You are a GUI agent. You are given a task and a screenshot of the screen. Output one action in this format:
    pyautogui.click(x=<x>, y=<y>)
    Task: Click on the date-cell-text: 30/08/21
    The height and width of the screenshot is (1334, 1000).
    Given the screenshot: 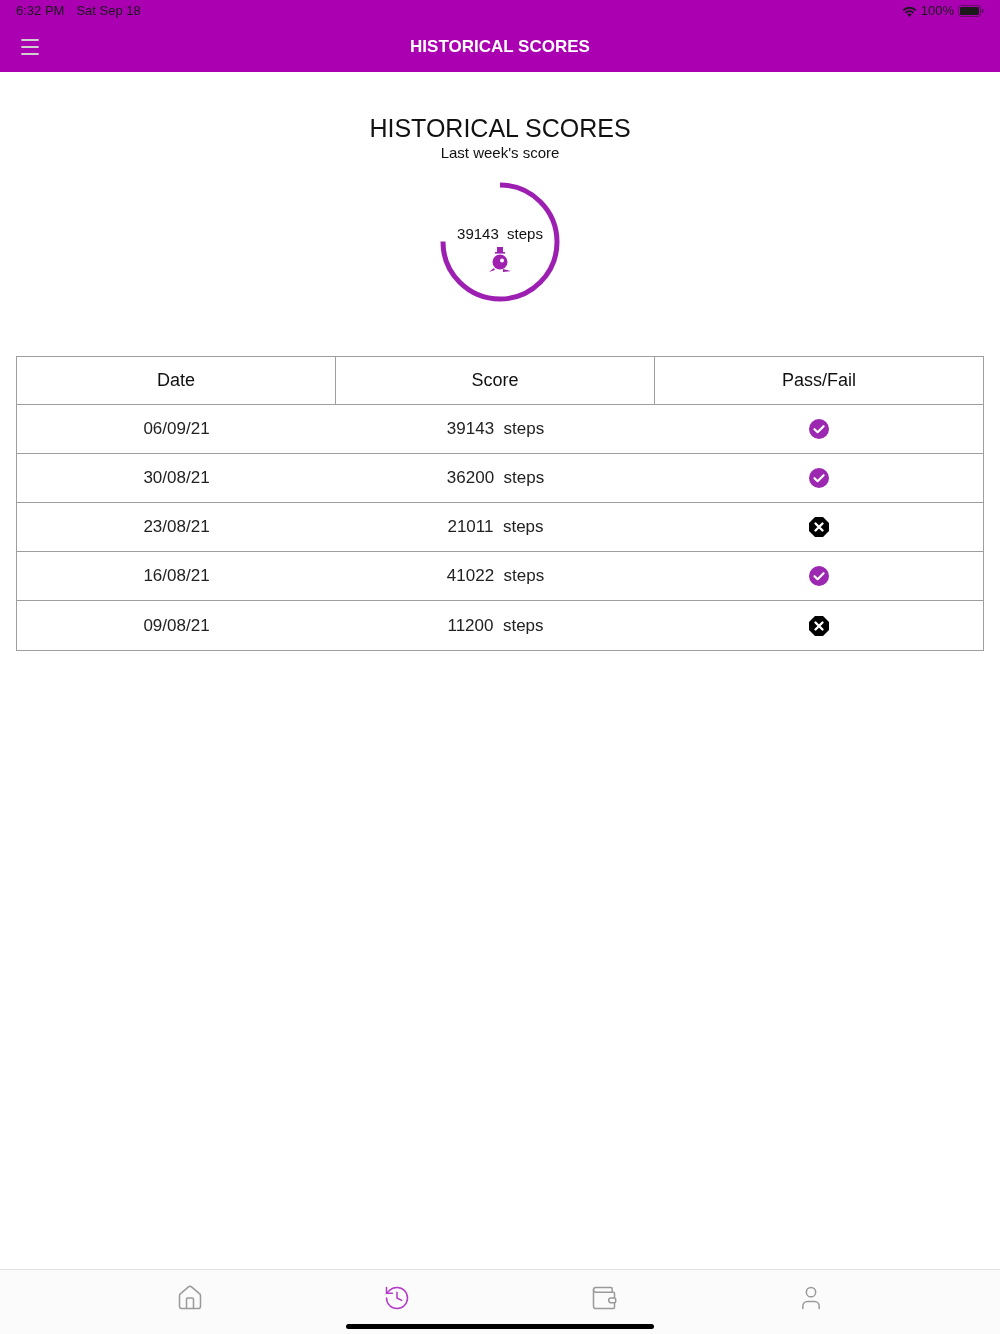 What is the action you would take?
    pyautogui.click(x=176, y=478)
    